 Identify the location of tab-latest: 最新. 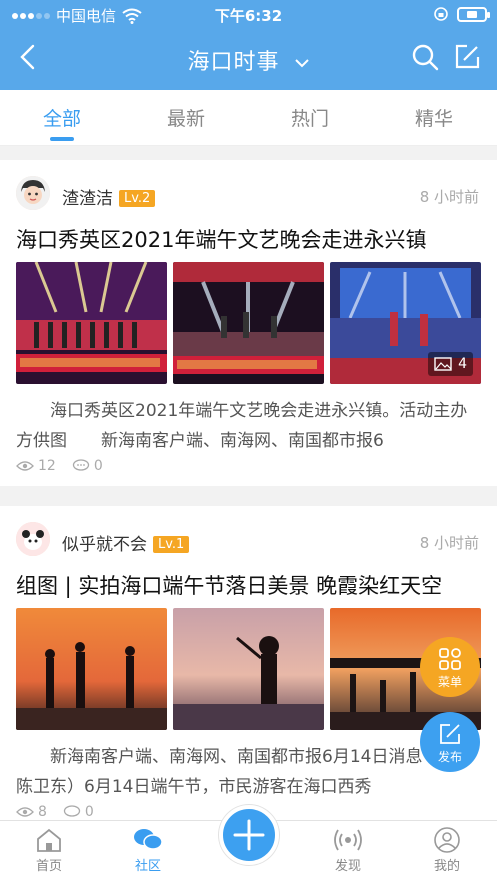
(186, 117).